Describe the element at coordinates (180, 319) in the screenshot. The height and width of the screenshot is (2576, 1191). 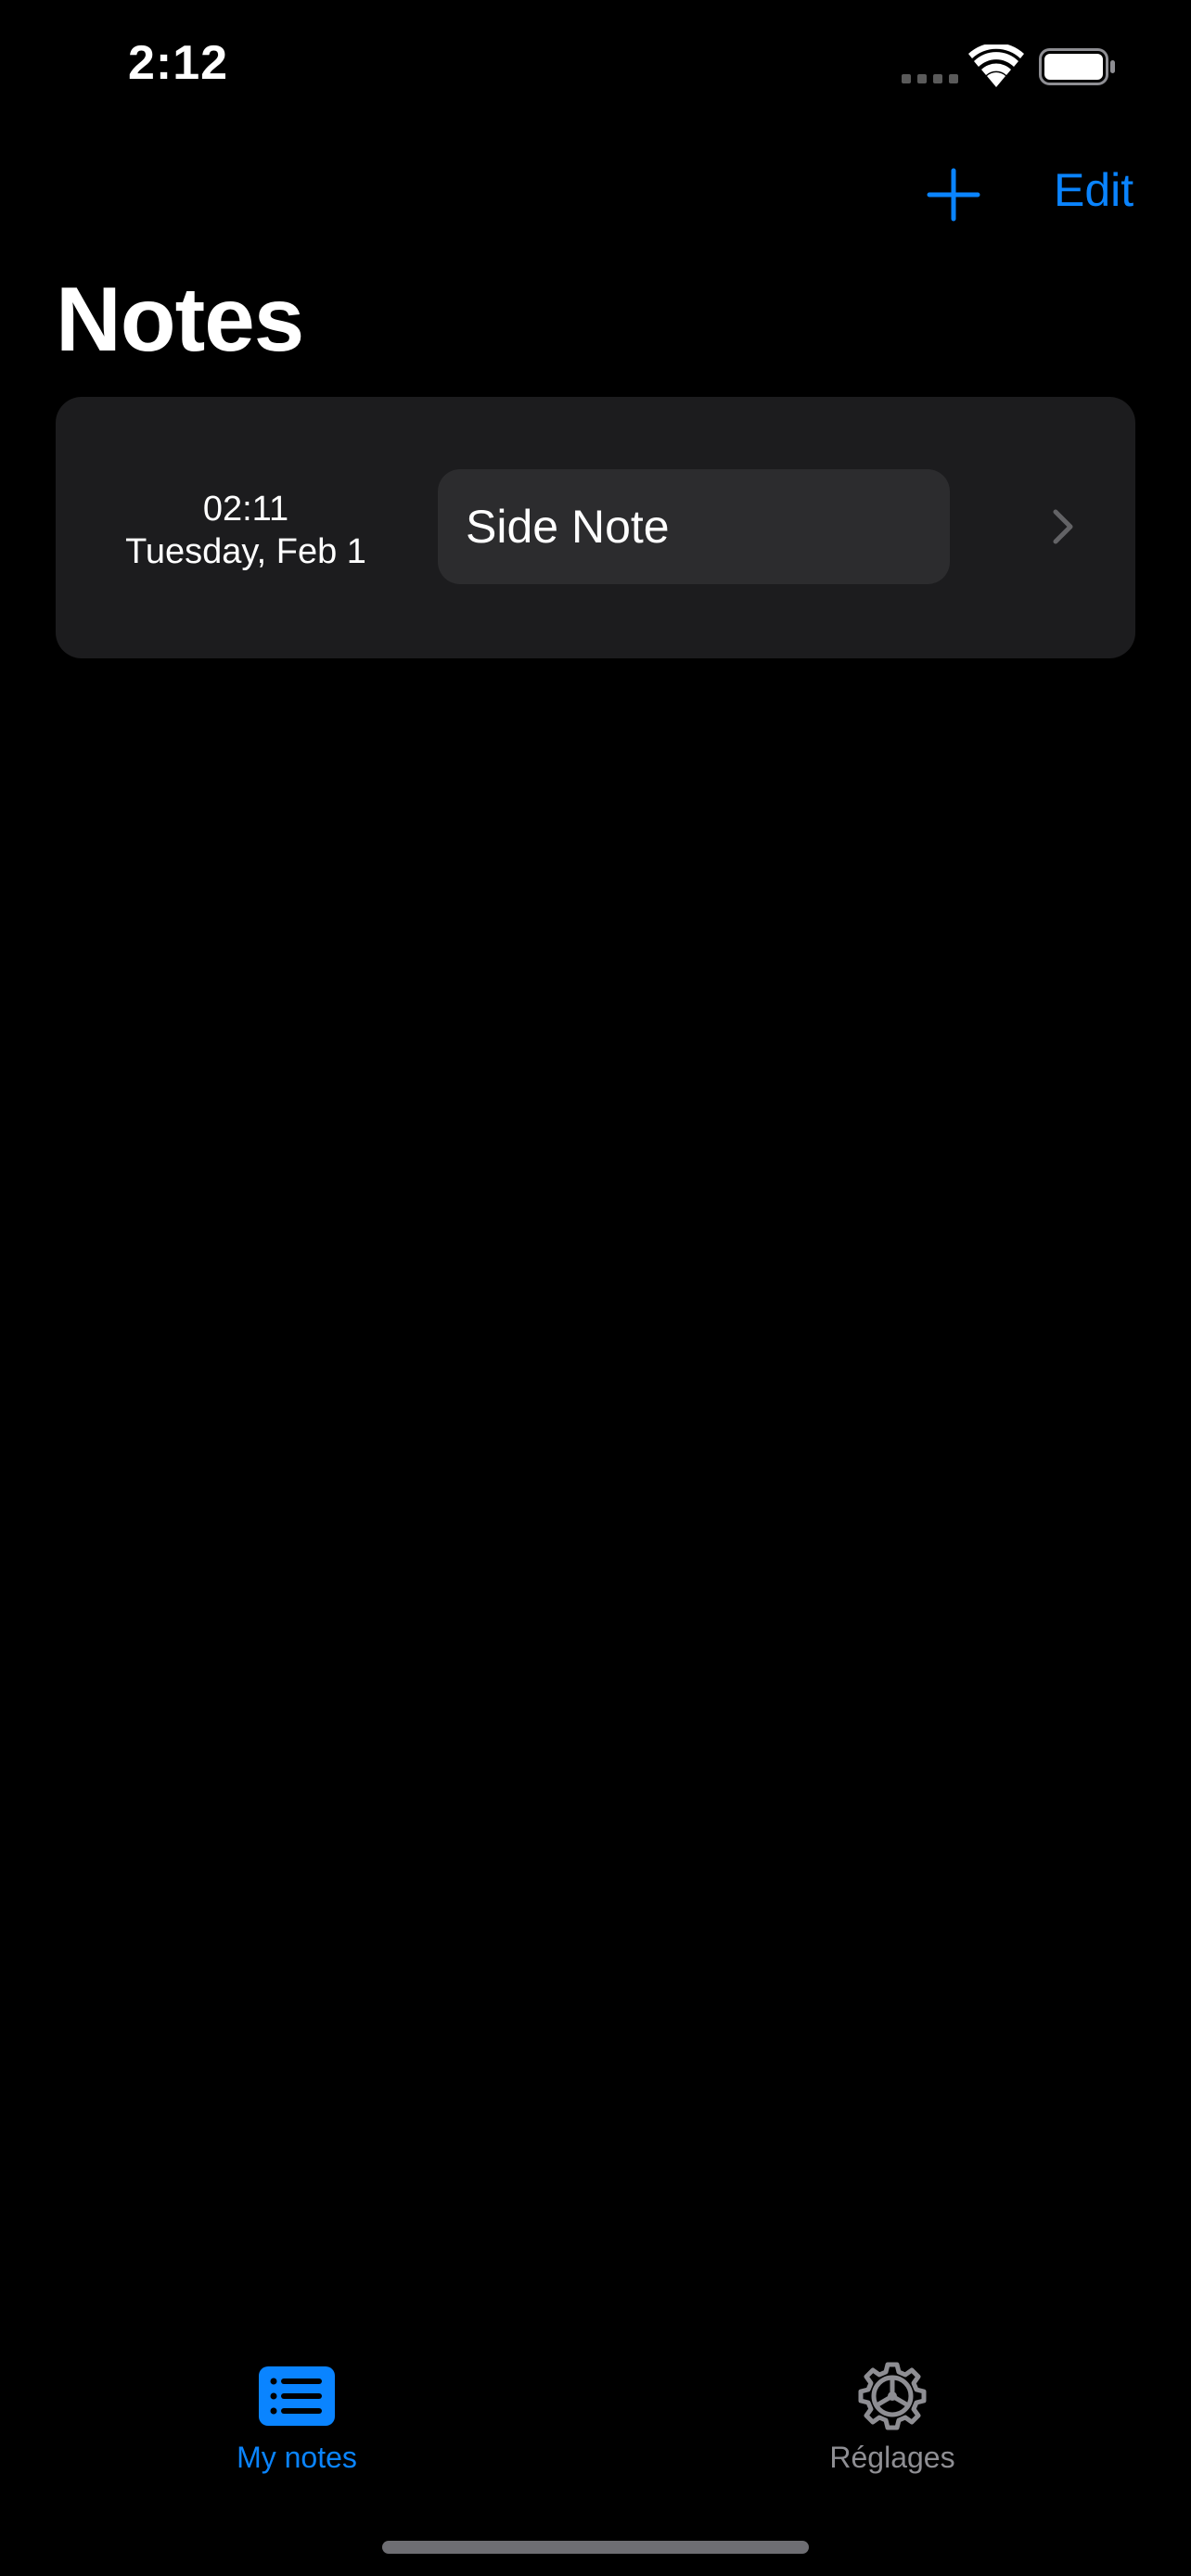
I see `page-title: Notes` at that location.